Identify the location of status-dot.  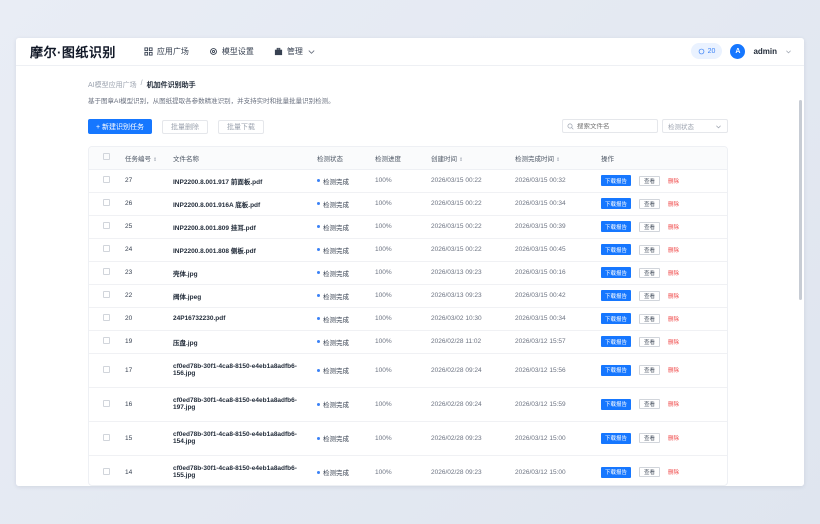
(318, 272).